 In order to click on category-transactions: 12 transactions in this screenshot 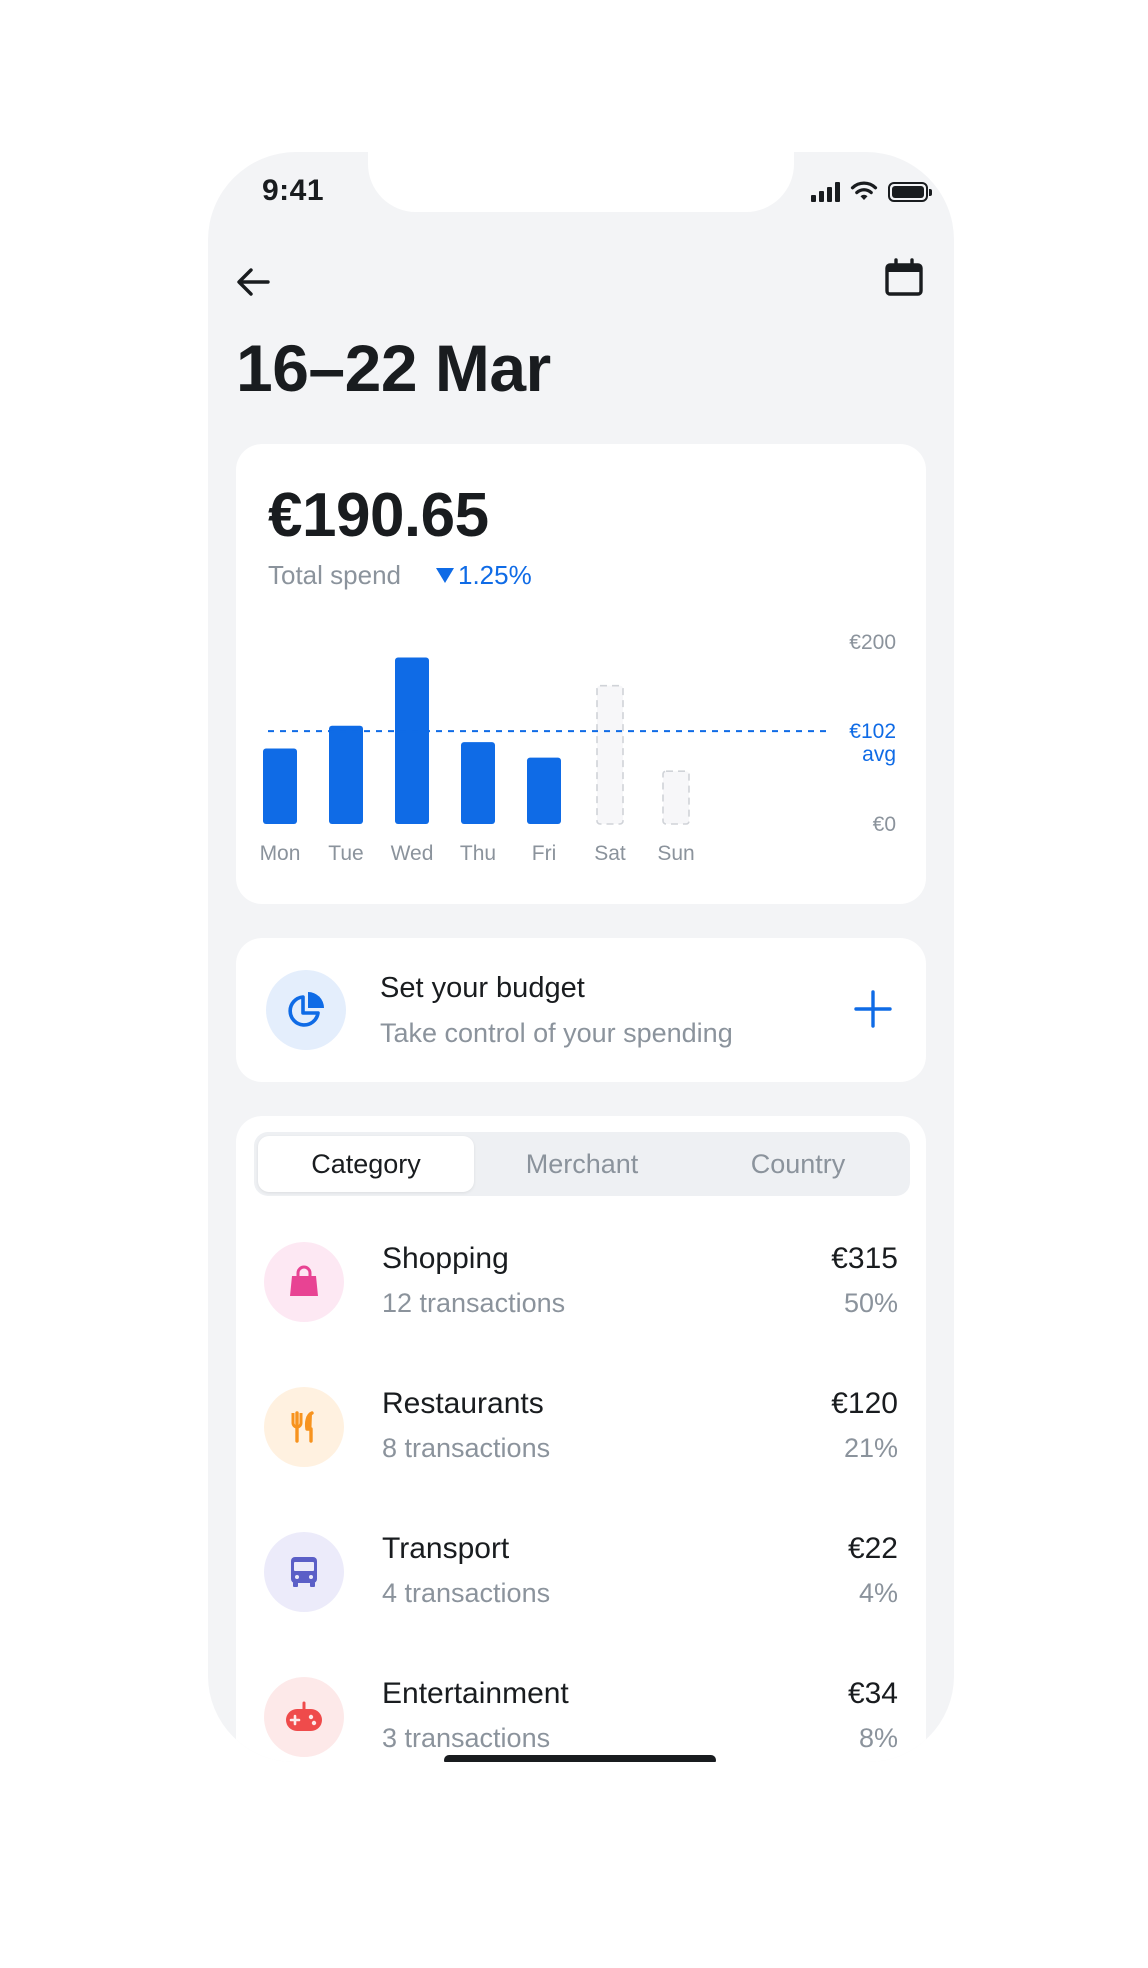, I will do `click(474, 1303)`.